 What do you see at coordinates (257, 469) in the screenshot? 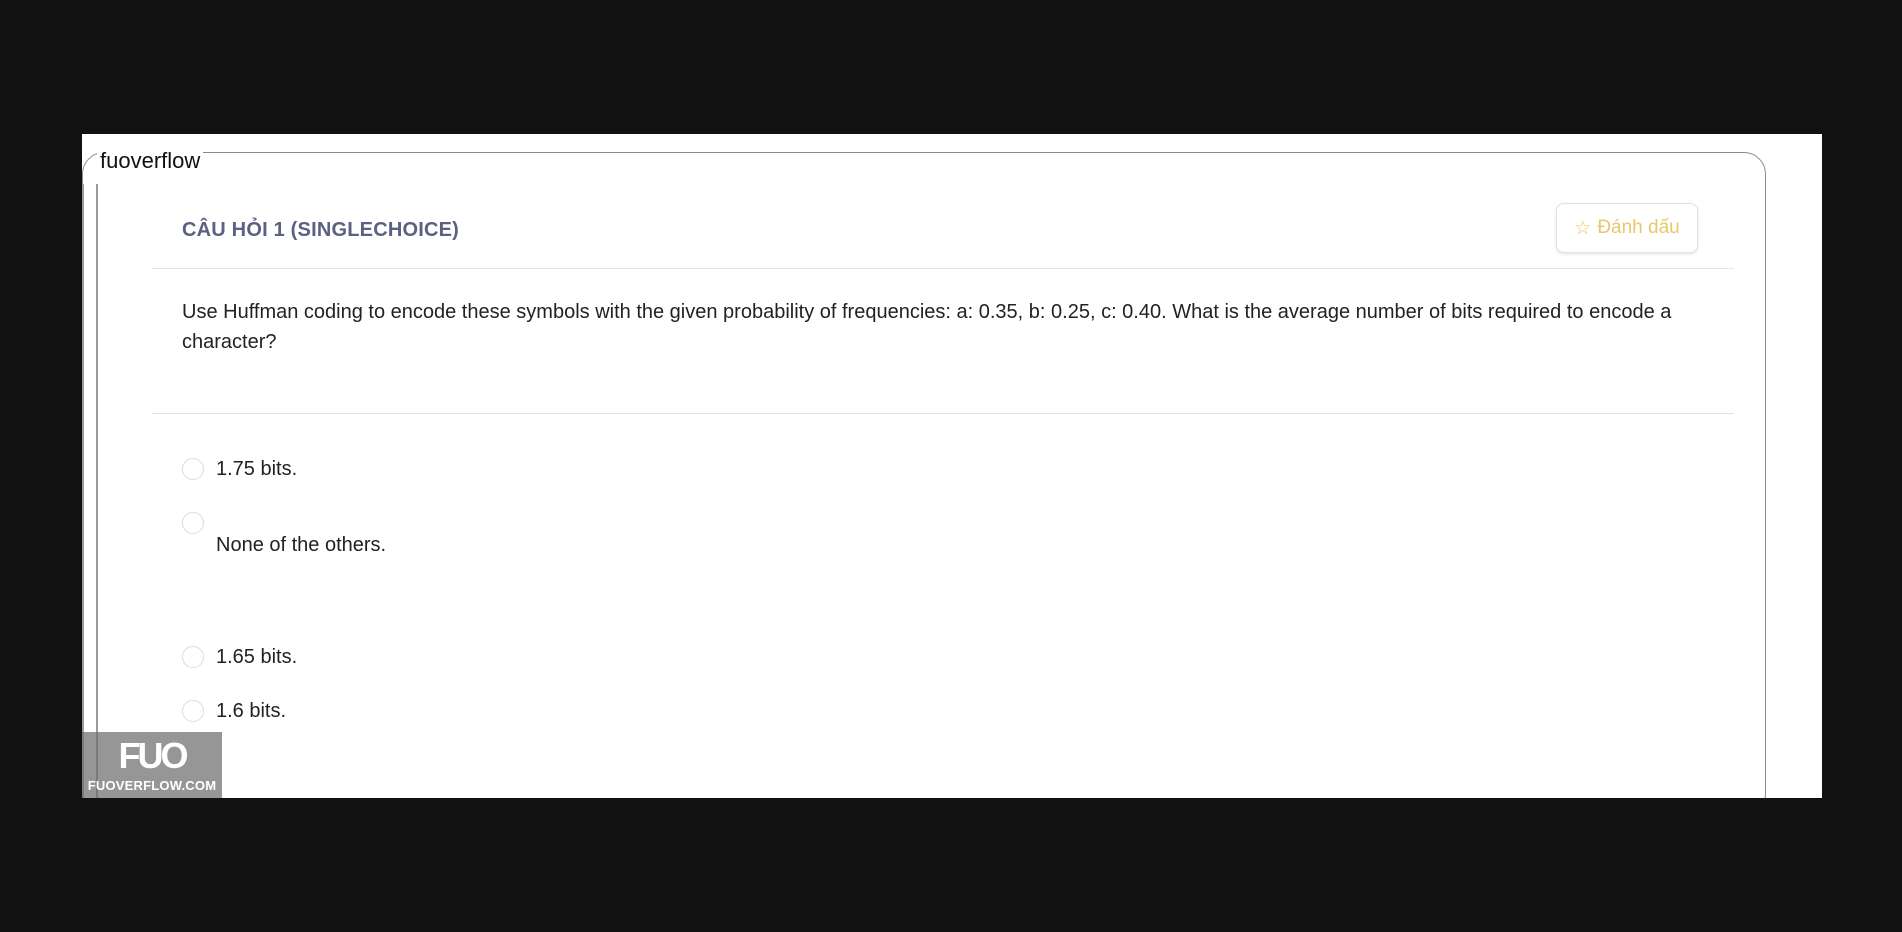
I see `option-label: 1.75 bits.` at bounding box center [257, 469].